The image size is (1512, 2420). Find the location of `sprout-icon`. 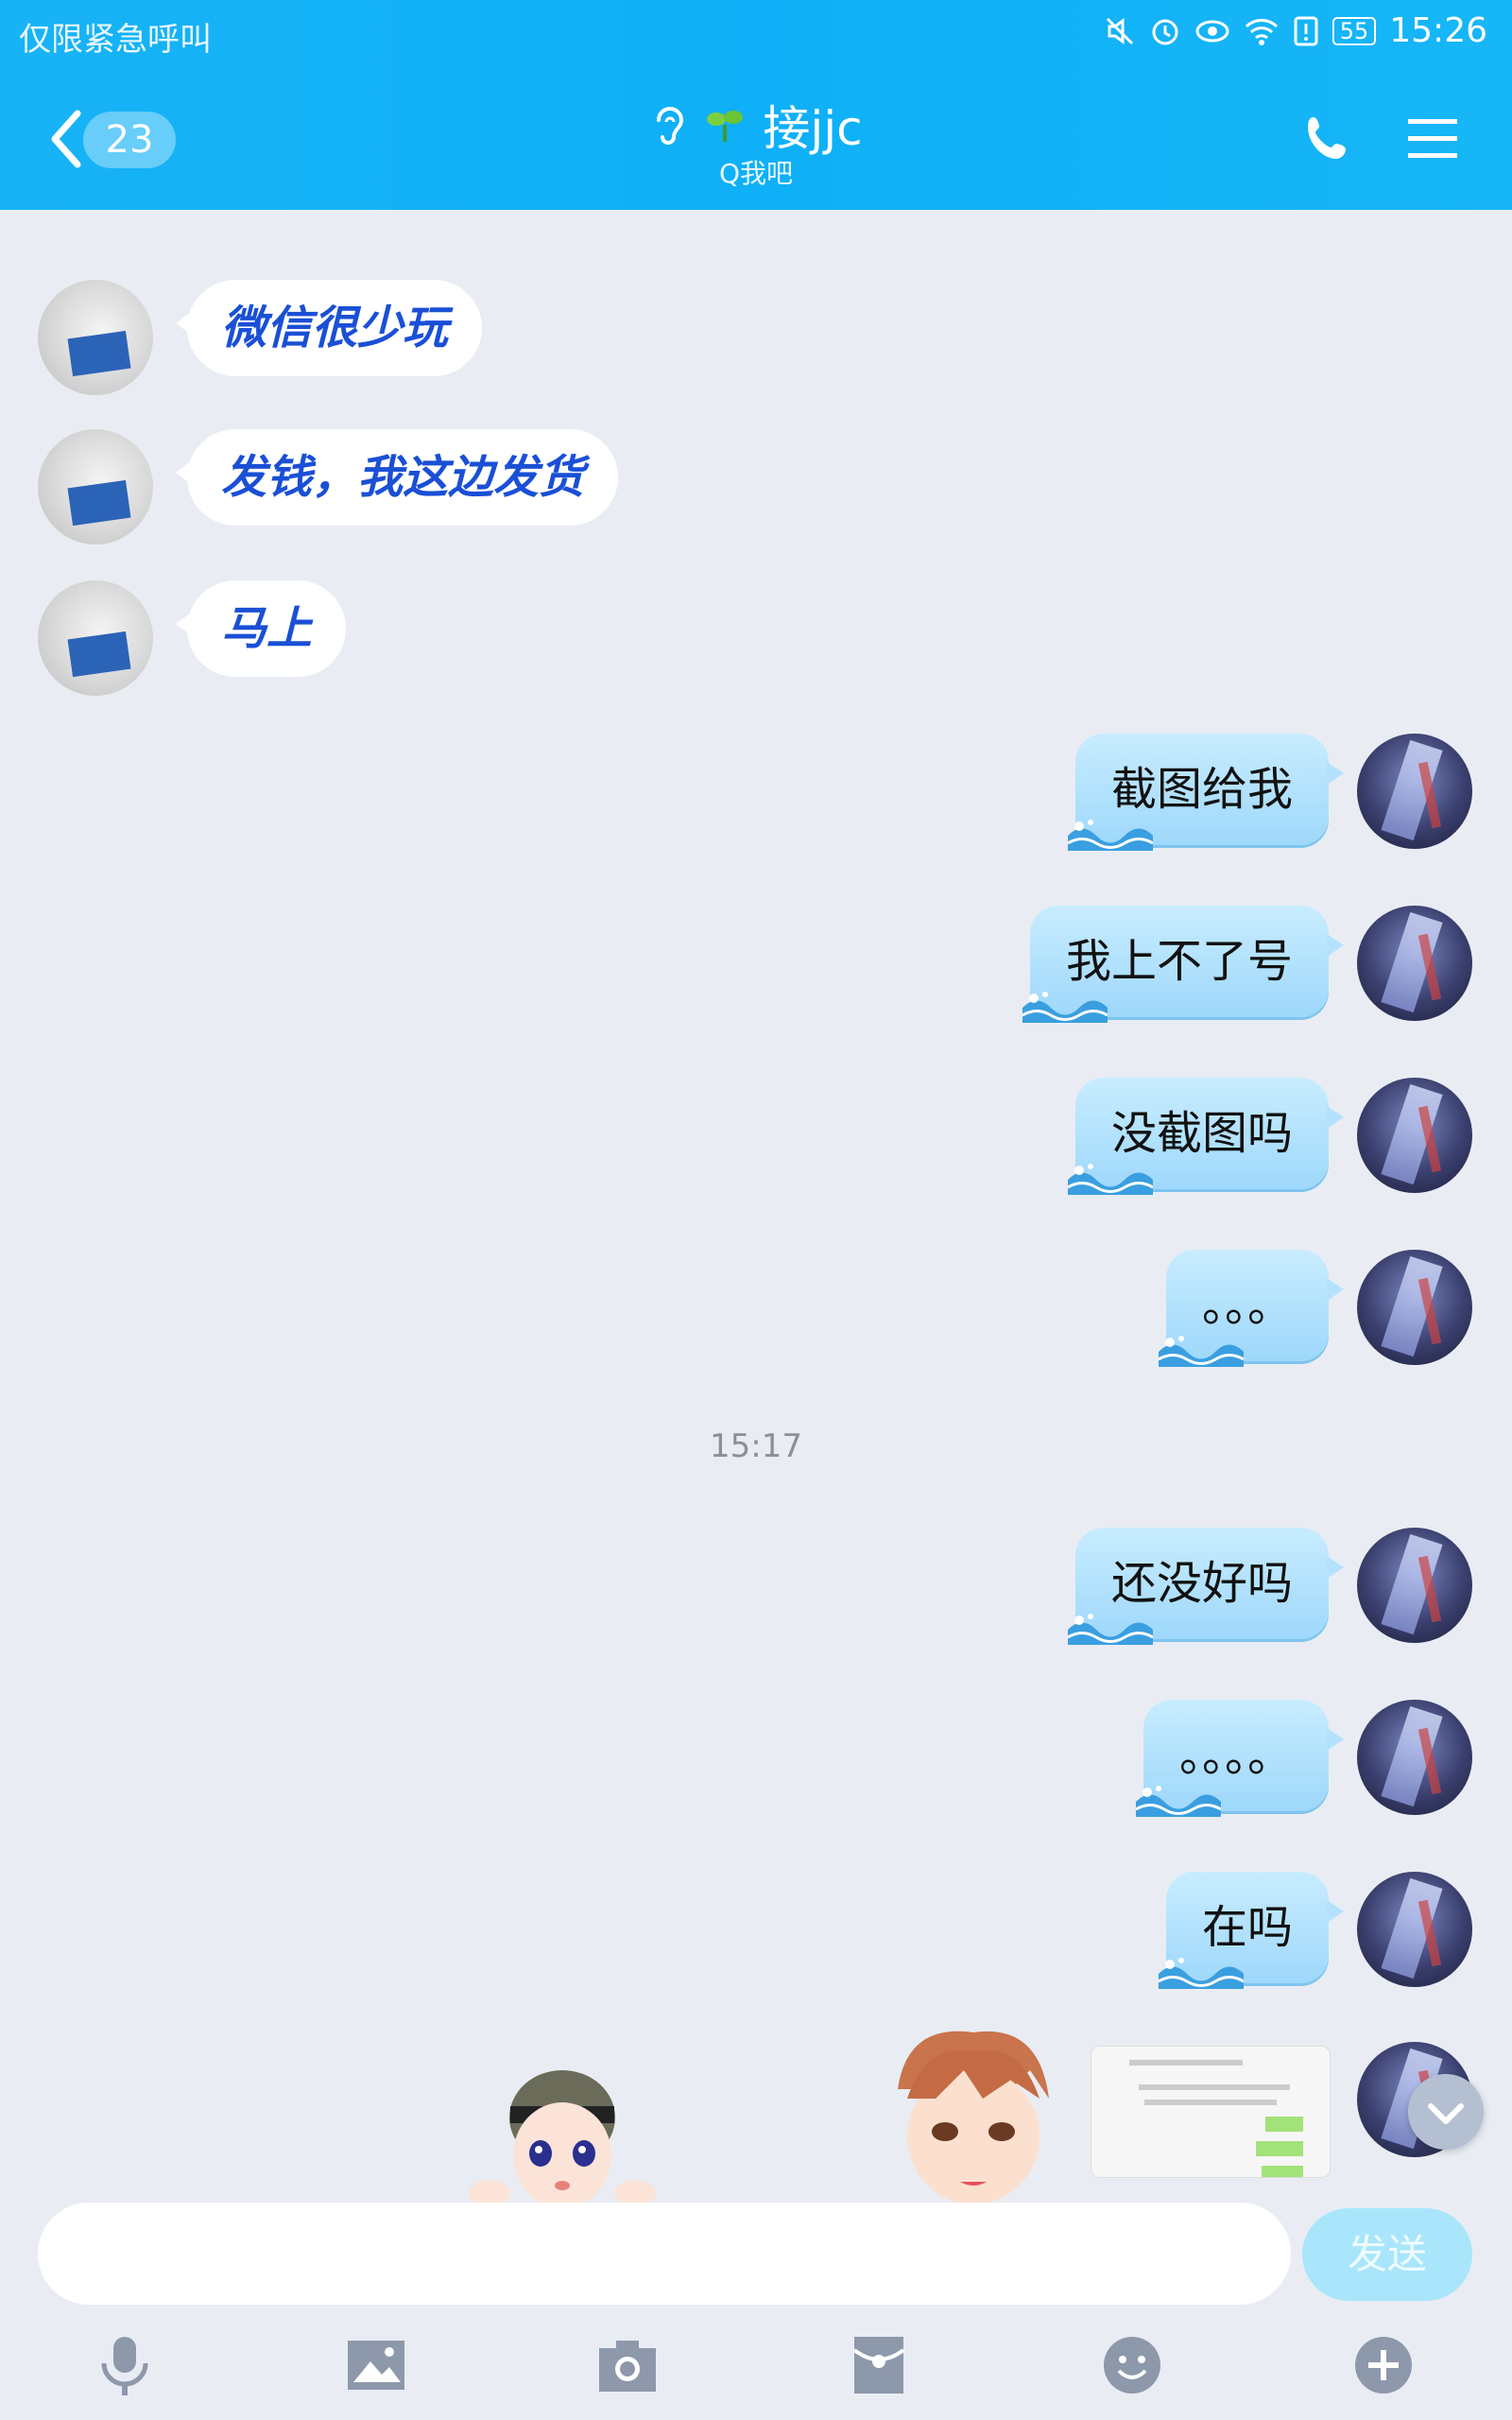

sprout-icon is located at coordinates (725, 126).